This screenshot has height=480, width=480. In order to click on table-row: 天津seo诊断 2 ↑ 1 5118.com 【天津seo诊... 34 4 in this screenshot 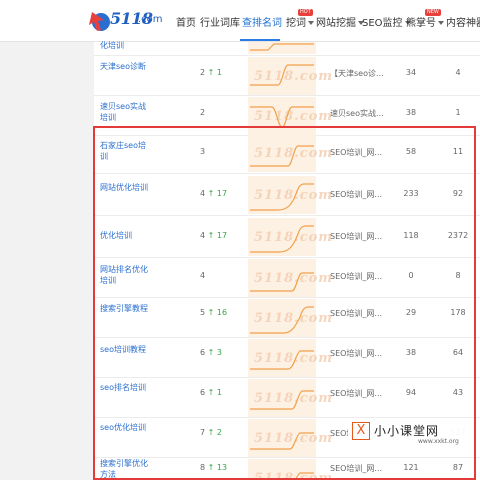, I will do `click(287, 76)`.